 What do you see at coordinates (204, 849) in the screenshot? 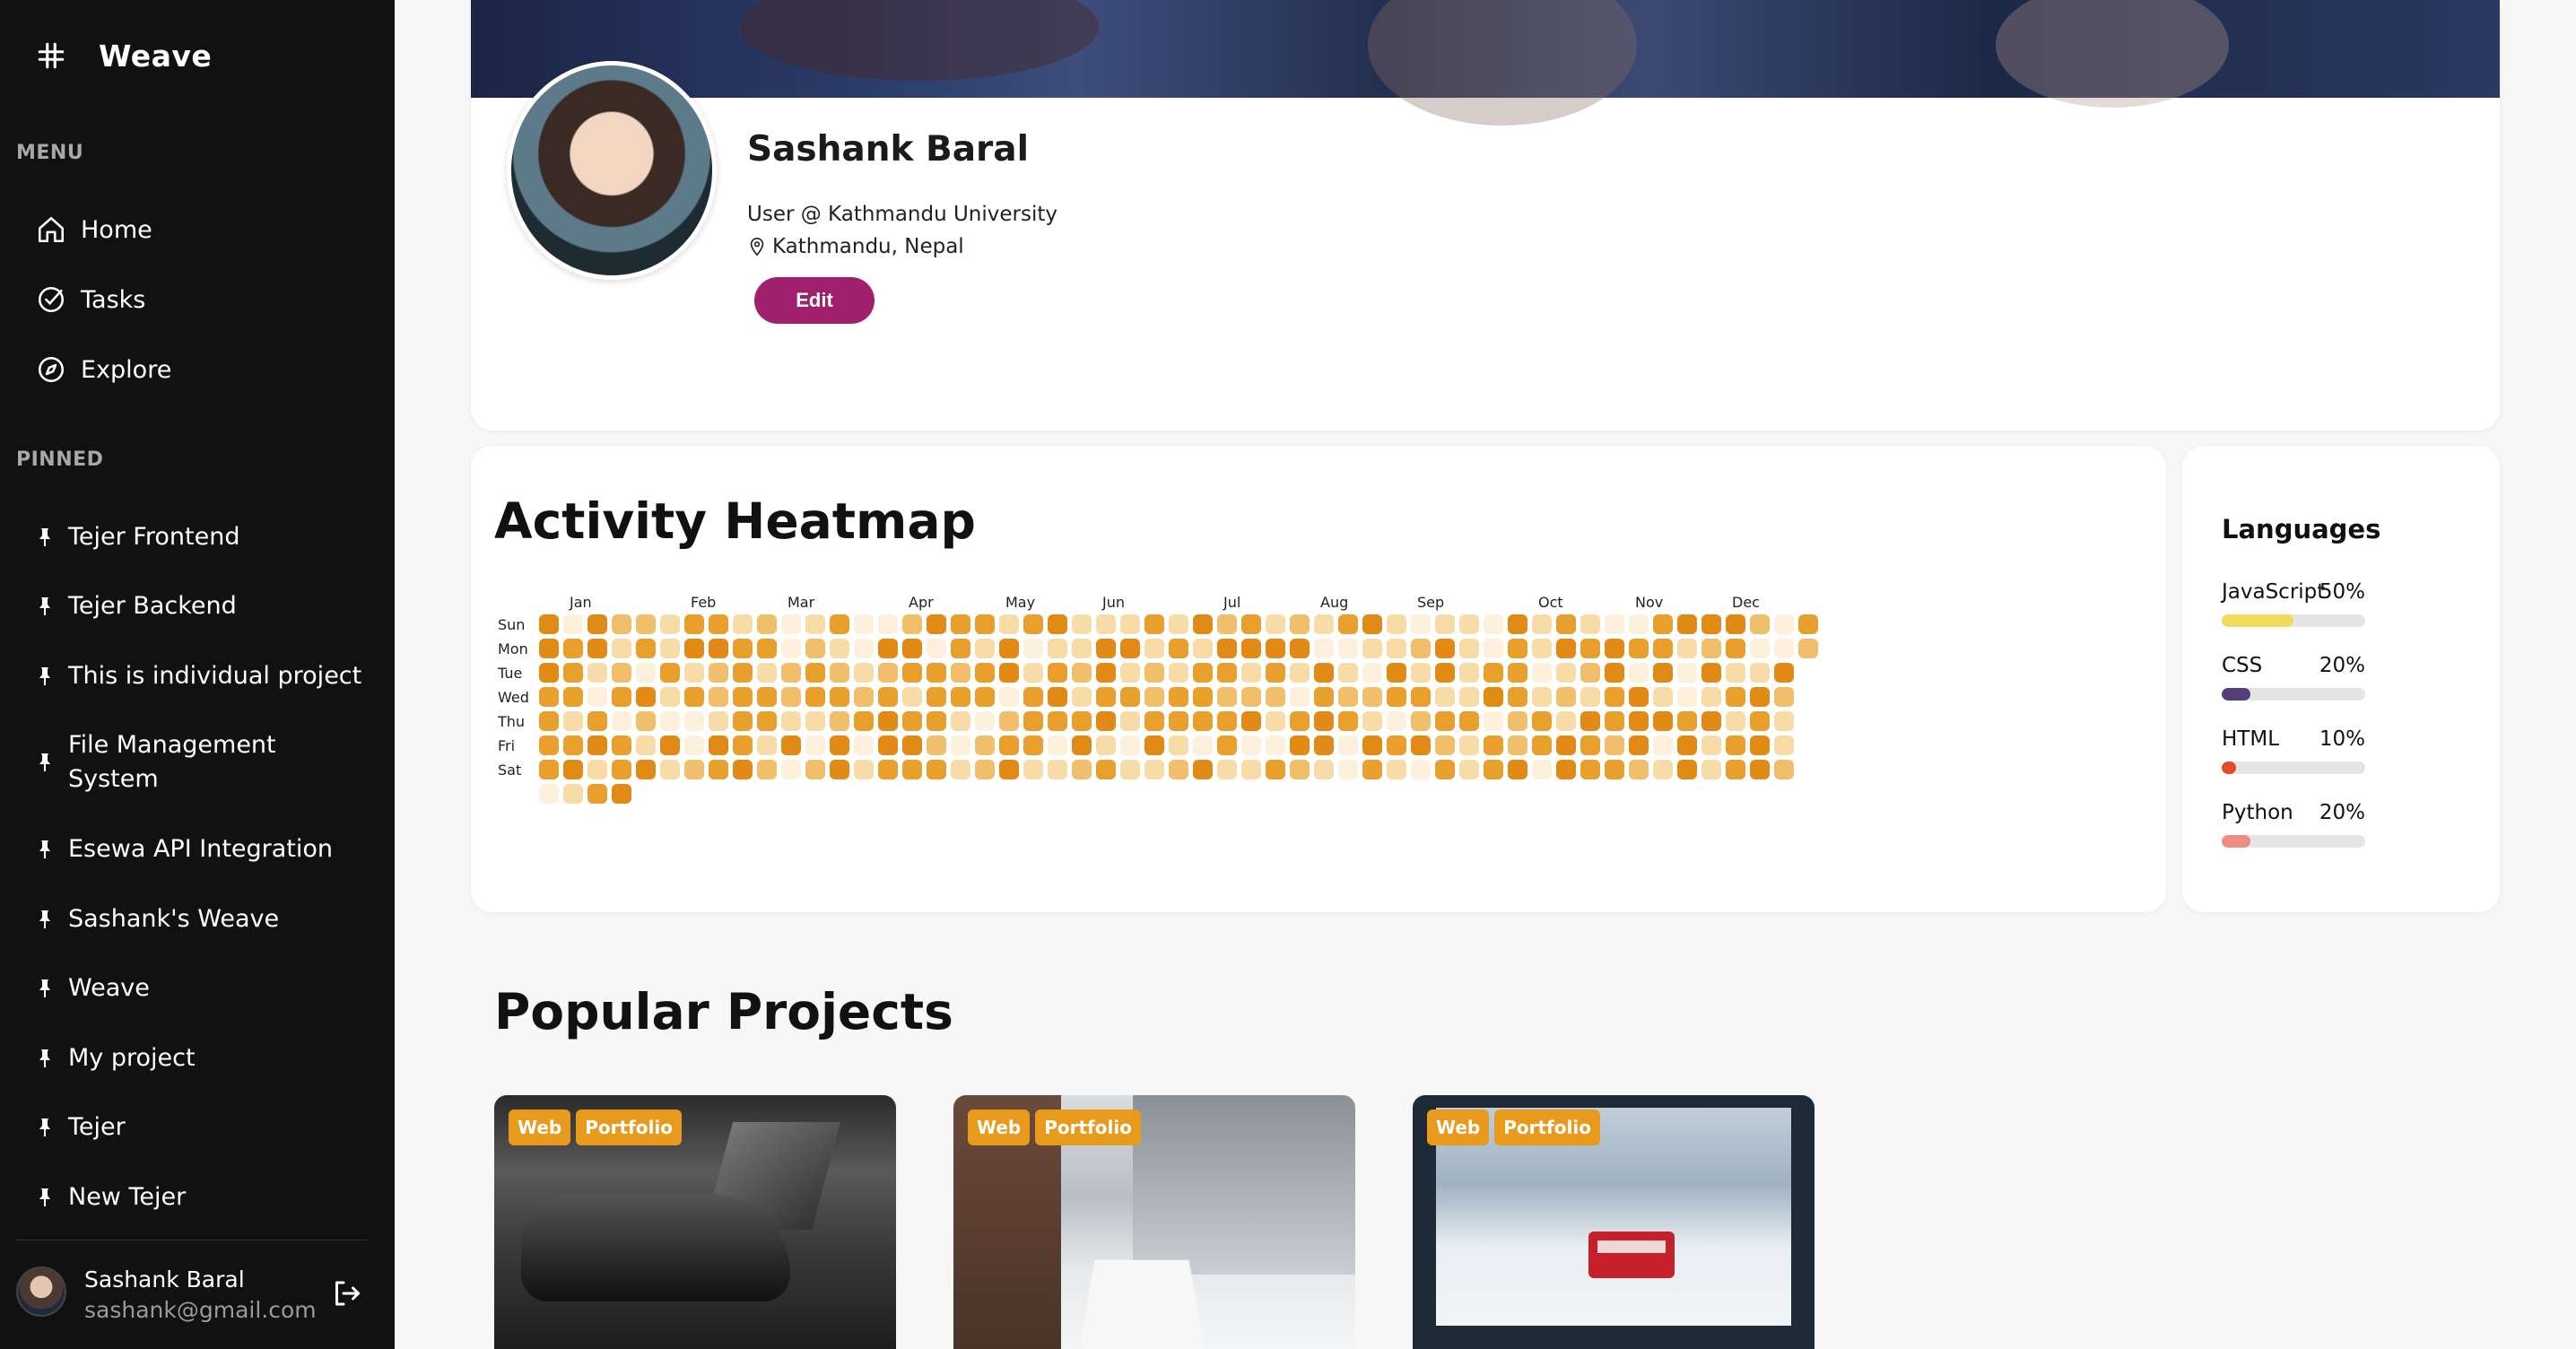
I see `pinned-item: Esewa API Integration` at bounding box center [204, 849].